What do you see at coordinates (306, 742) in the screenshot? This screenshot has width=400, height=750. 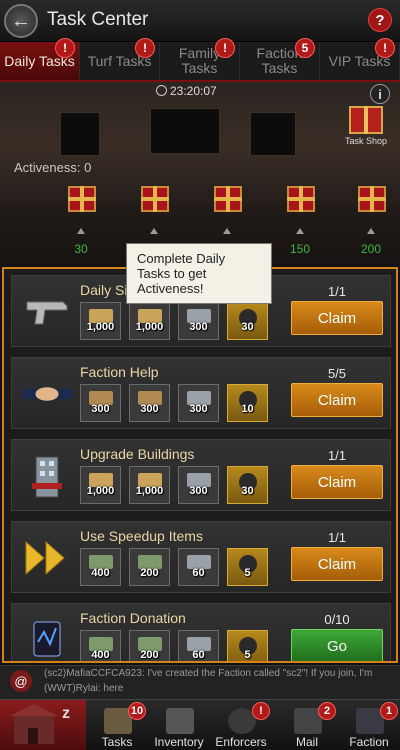 I see `nav-label: Mail` at bounding box center [306, 742].